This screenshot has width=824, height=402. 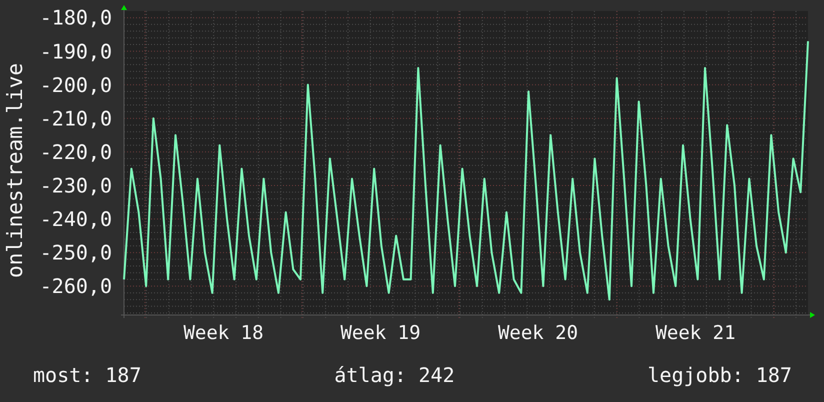 What do you see at coordinates (76, 118) in the screenshot?
I see `axis-label: -210,0` at bounding box center [76, 118].